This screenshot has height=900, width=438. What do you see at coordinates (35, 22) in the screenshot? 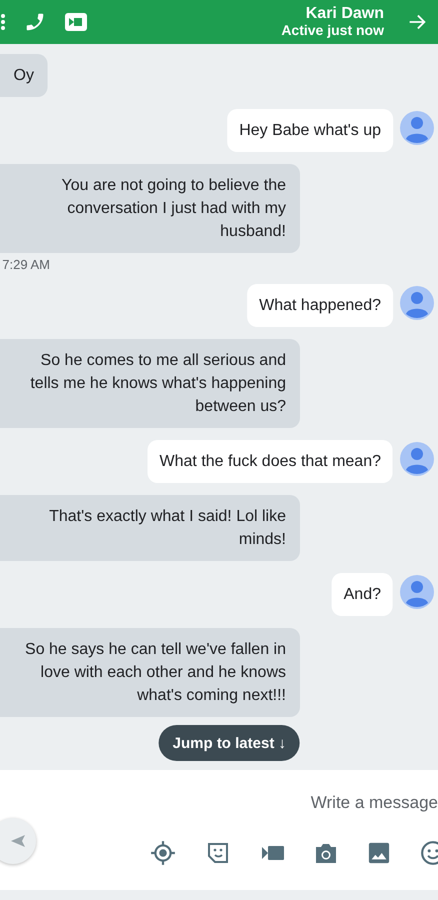
I see `phone-icon` at bounding box center [35, 22].